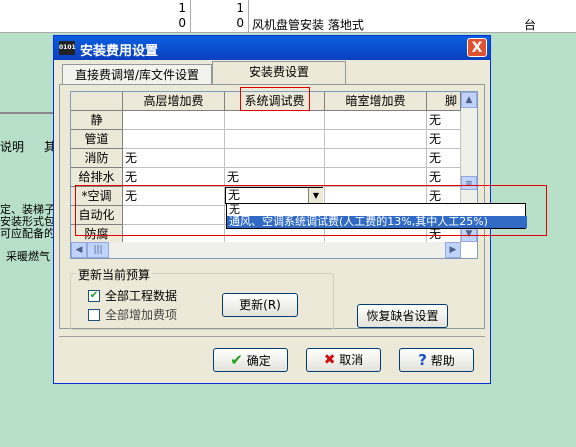  Describe the element at coordinates (288, 7) in the screenshot. I see `bg-row-1: 1 1` at that location.